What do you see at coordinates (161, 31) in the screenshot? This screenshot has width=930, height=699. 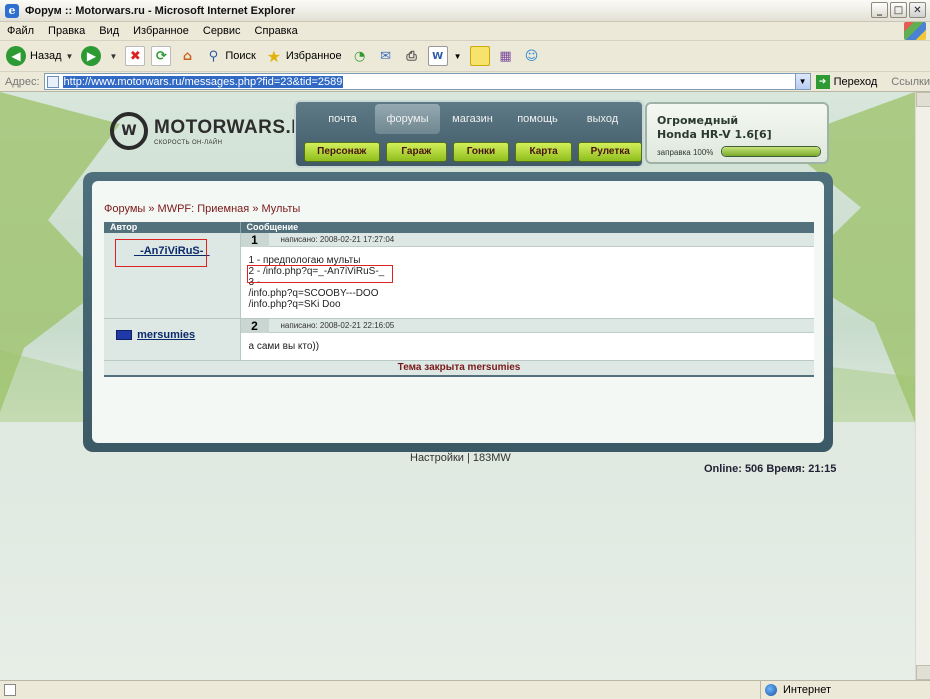 I see `menu-favorites: Избранное` at bounding box center [161, 31].